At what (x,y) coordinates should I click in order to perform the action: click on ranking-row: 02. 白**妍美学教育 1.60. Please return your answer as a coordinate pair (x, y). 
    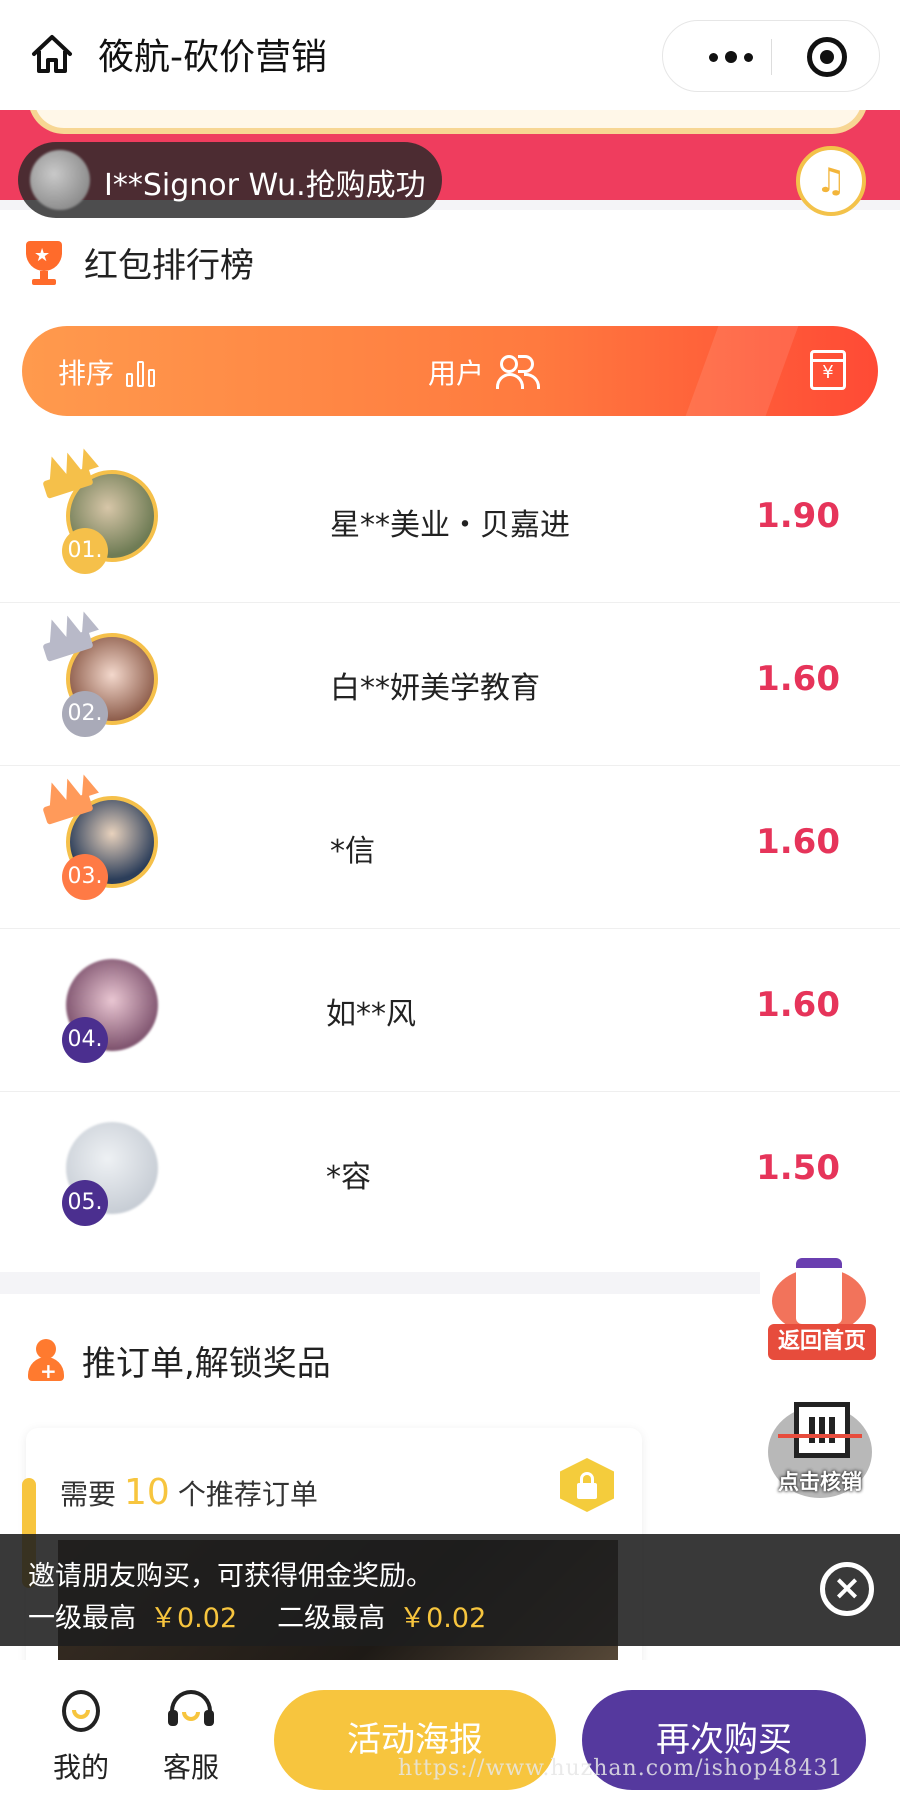
    Looking at the image, I should click on (450, 684).